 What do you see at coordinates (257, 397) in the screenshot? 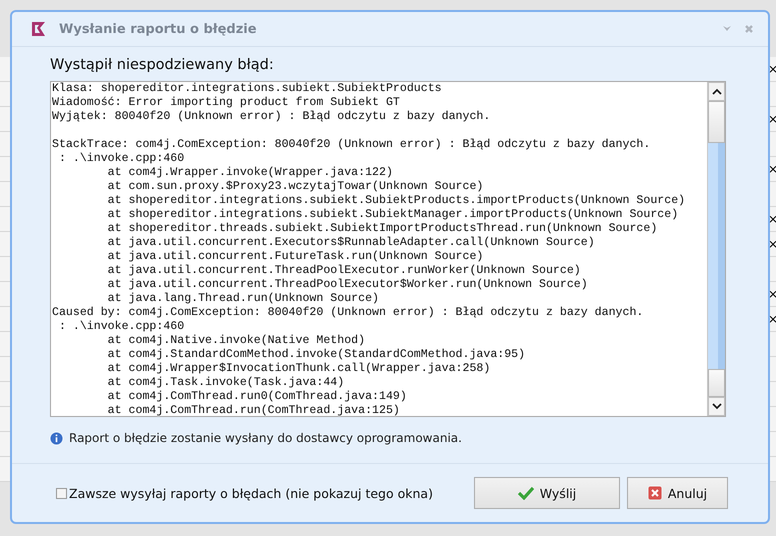
I see `report-line: at com4j.ComThread.run0(ComThread.java:149)` at bounding box center [257, 397].